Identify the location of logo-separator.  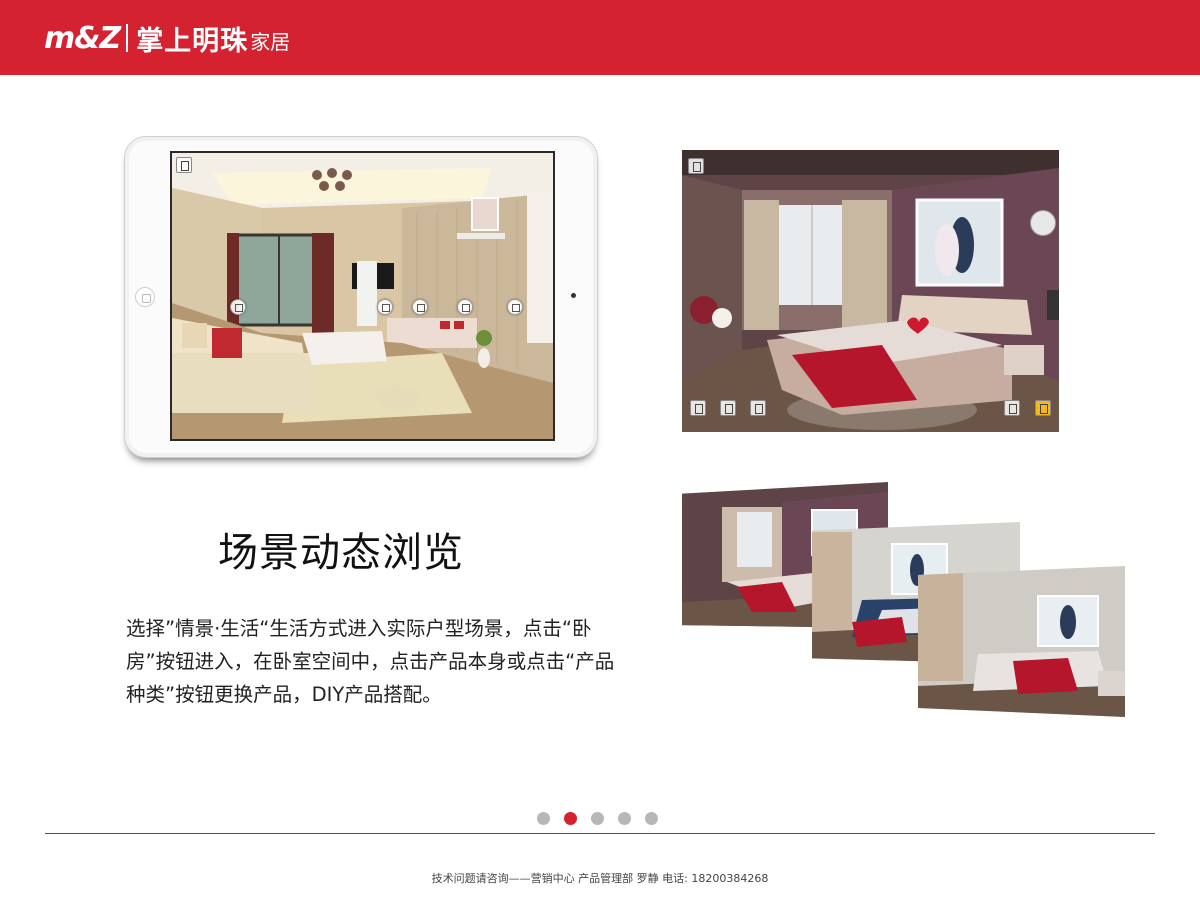
(127, 38).